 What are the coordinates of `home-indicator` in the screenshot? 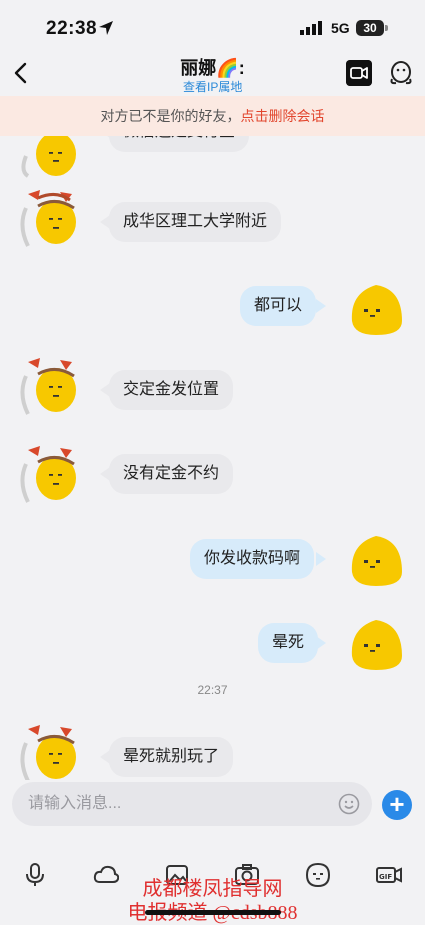 It's located at (213, 912).